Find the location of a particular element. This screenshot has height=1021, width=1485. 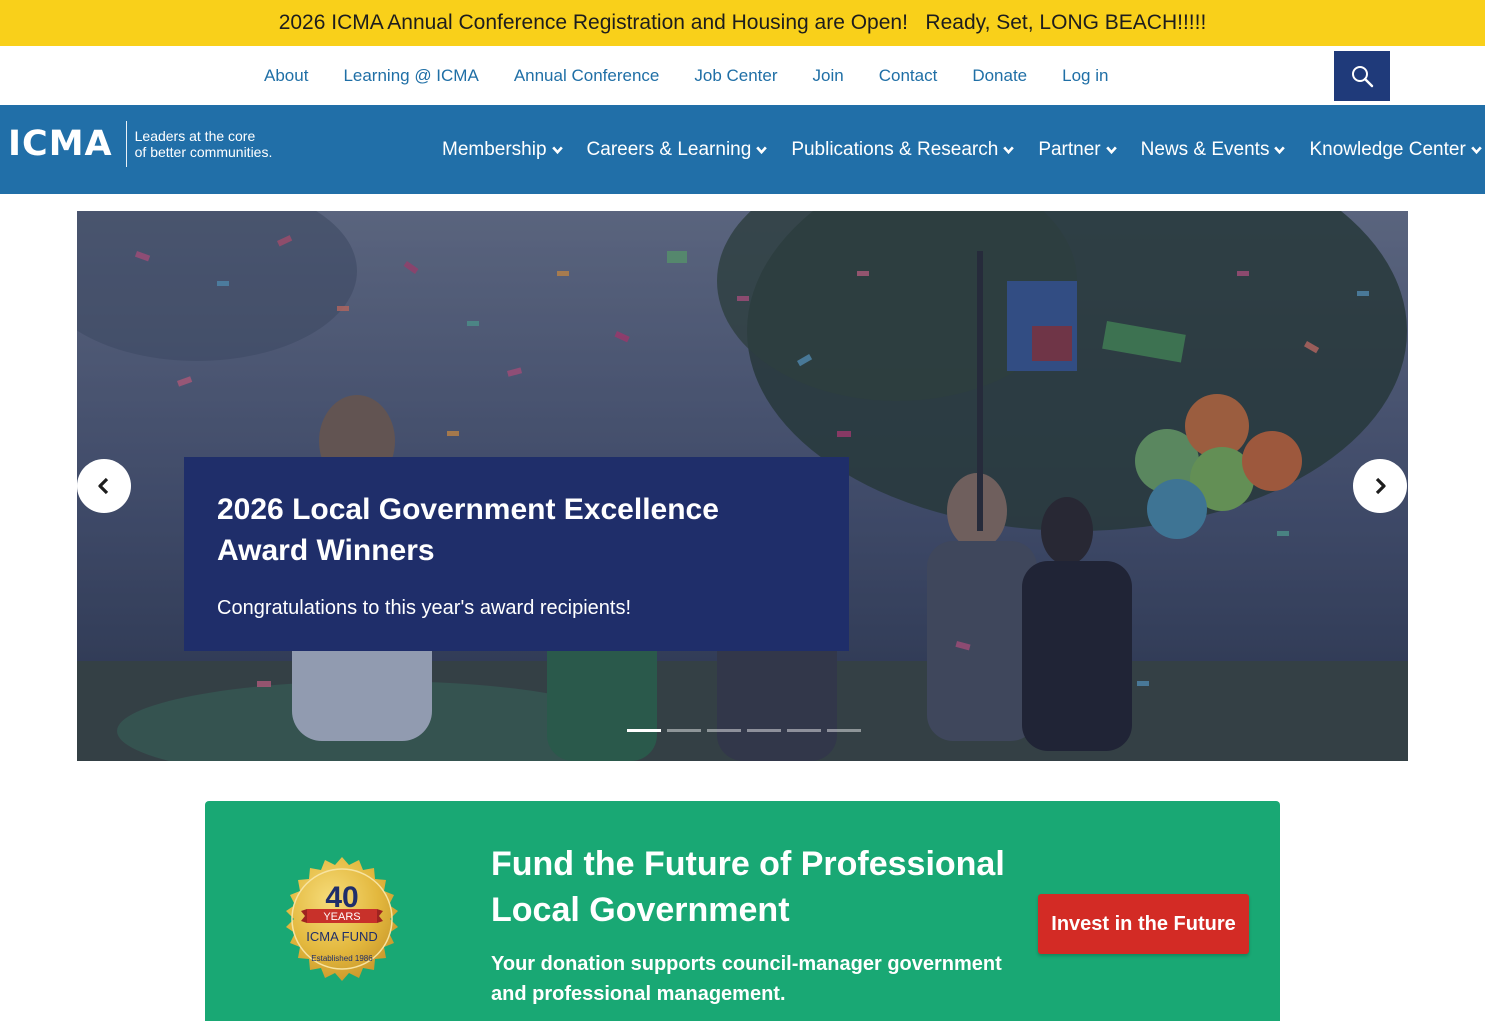

utility-item: Contact is located at coordinates (908, 76).